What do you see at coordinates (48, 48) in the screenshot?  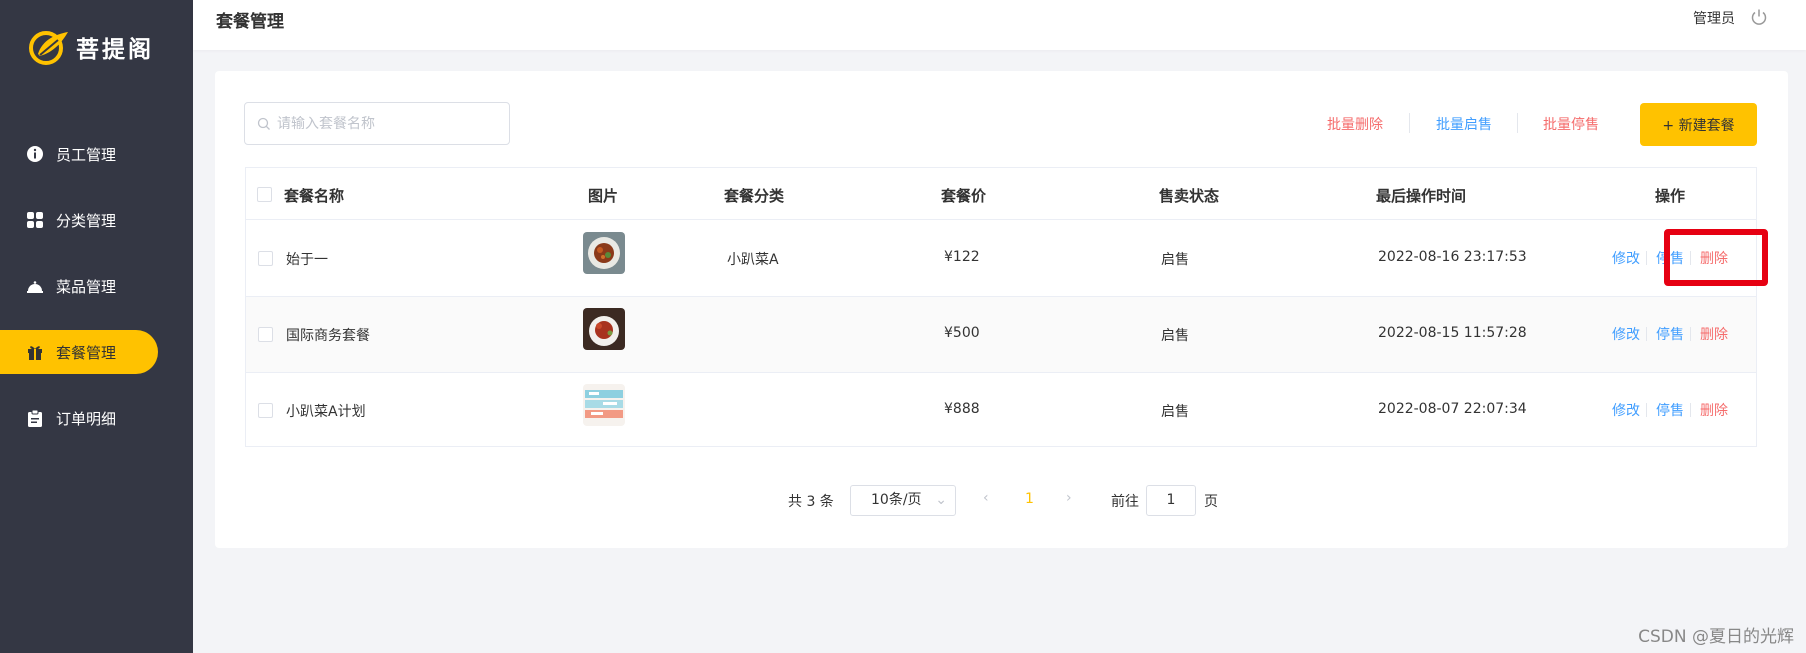 I see `logo-leaf-icon` at bounding box center [48, 48].